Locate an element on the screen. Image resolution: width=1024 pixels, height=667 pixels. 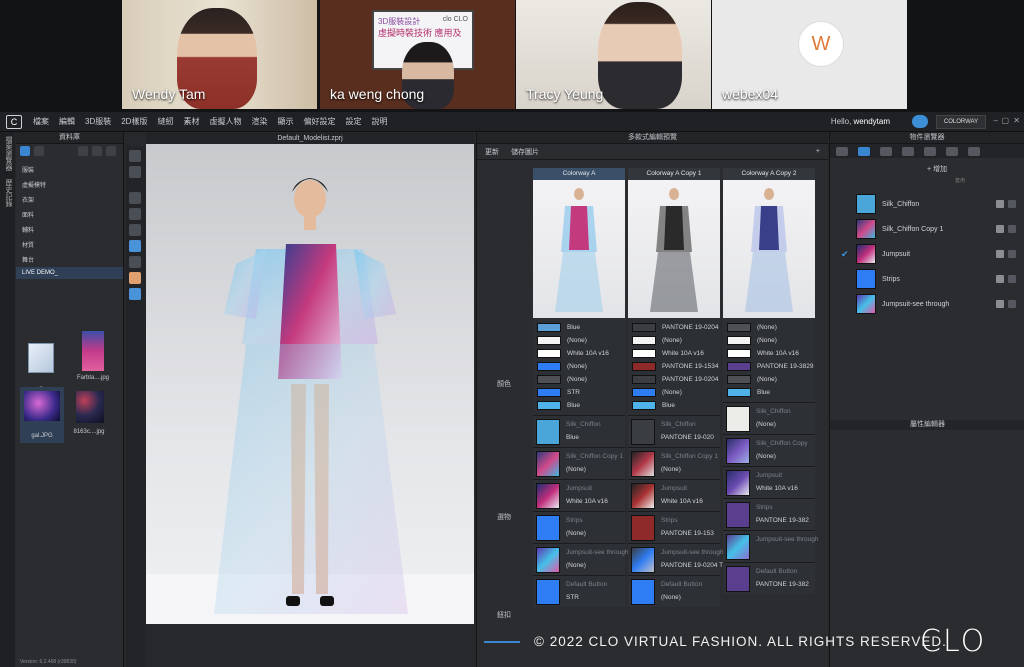
library-item: 面料 is located at coordinates (69, 214).